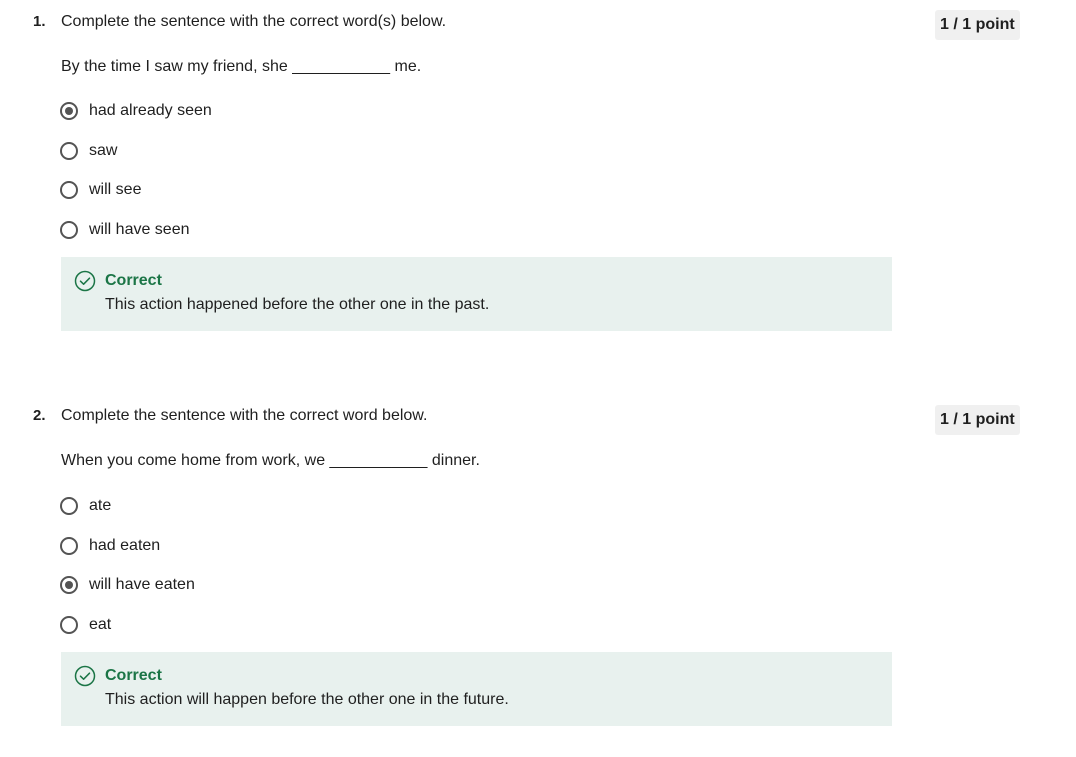 The height and width of the screenshot is (757, 1076). I want to click on answer-option: will have seen, so click(125, 230).